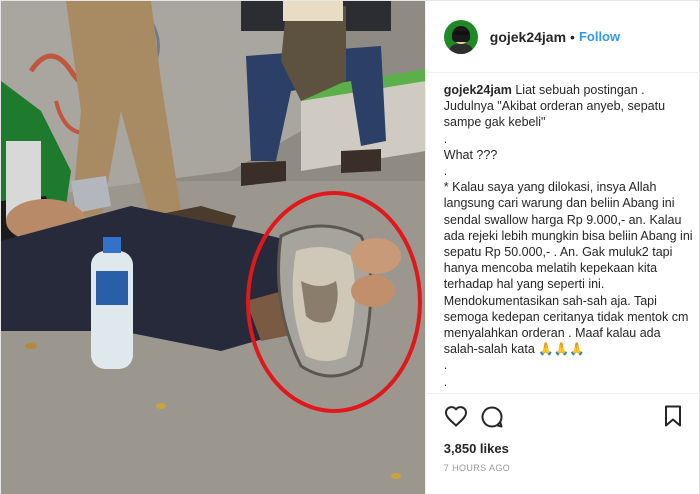 This screenshot has width=700, height=494. I want to click on caption-username: gojek24jam, so click(478, 90).